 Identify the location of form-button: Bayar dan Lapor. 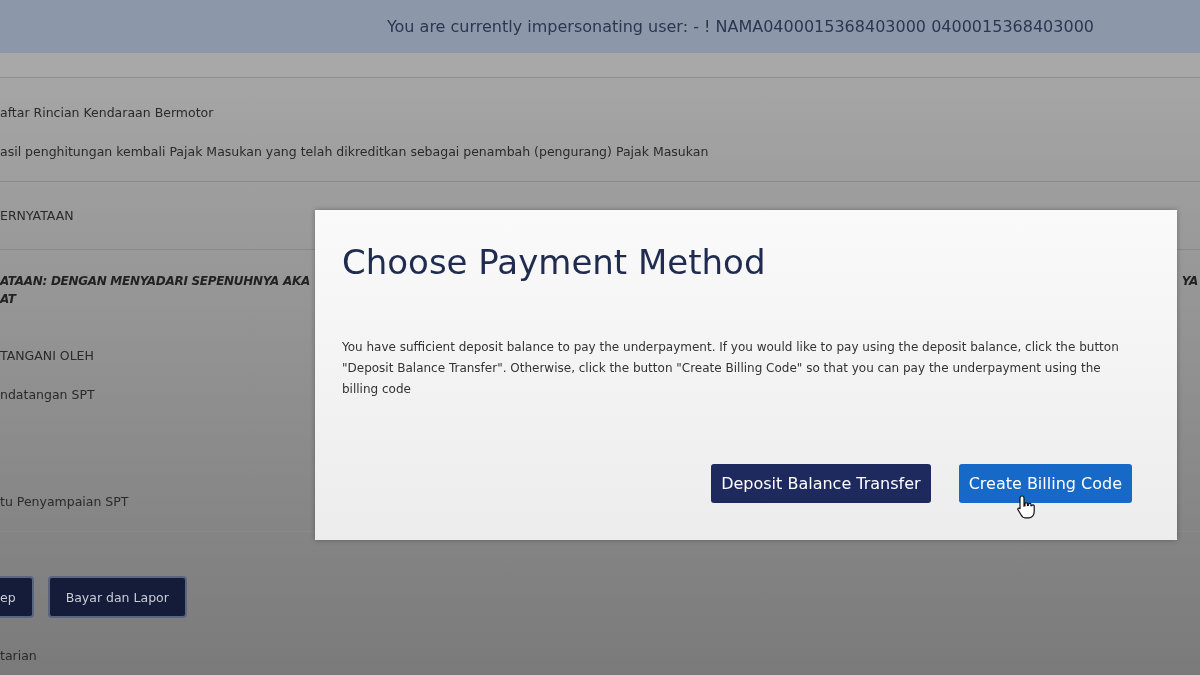
(117, 597).